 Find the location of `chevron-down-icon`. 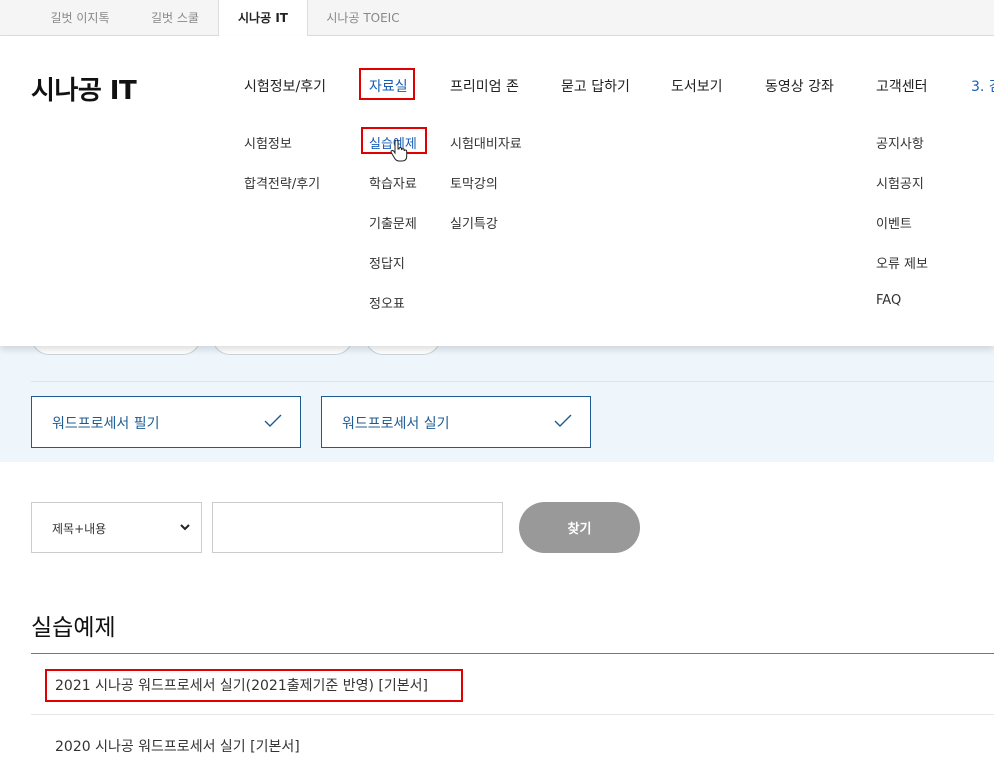

chevron-down-icon is located at coordinates (185, 527).